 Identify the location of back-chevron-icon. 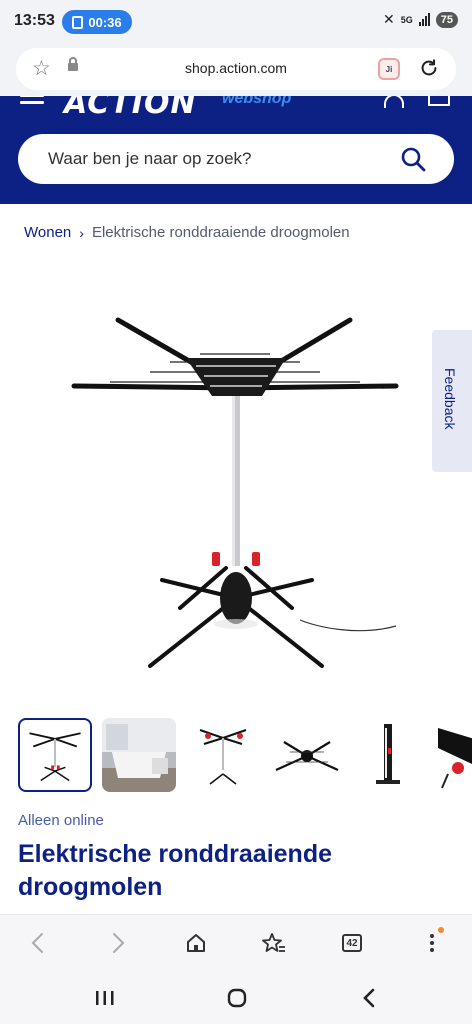
(369, 998).